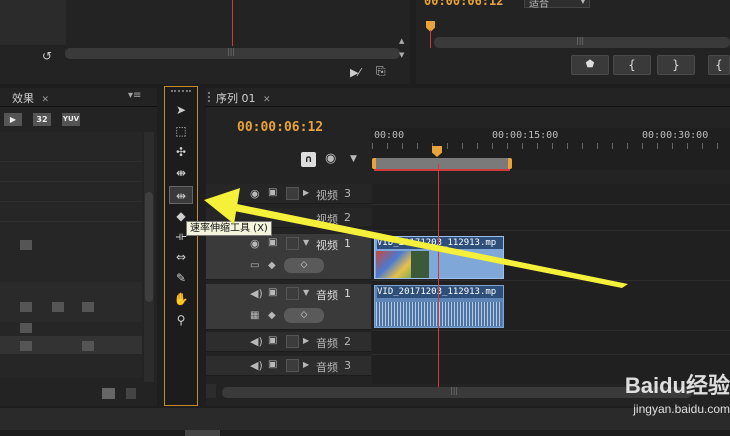 The width and height of the screenshot is (730, 436). What do you see at coordinates (222, 206) in the screenshot?
I see `annotation-arrow-head` at bounding box center [222, 206].